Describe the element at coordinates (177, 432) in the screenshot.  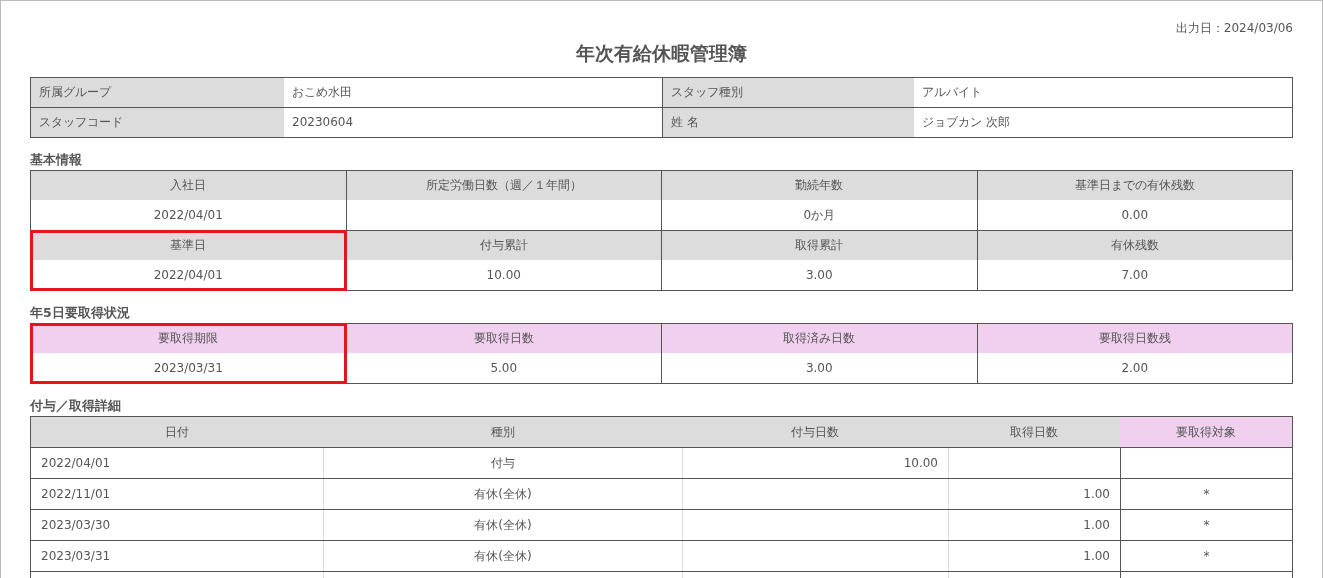
I see `column-header: 日付` at that location.